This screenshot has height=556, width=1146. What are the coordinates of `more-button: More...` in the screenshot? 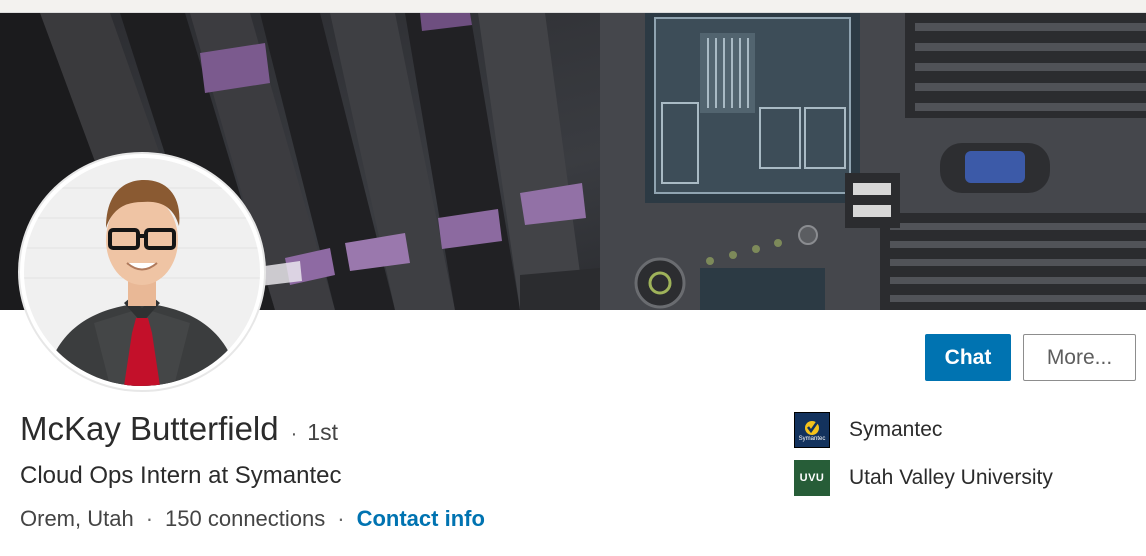 It's located at (1079, 357).